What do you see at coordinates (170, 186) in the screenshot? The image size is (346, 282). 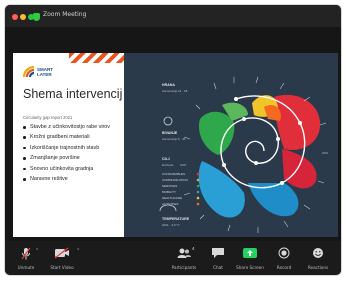 I see `legend-category: SERVICES` at bounding box center [170, 186].